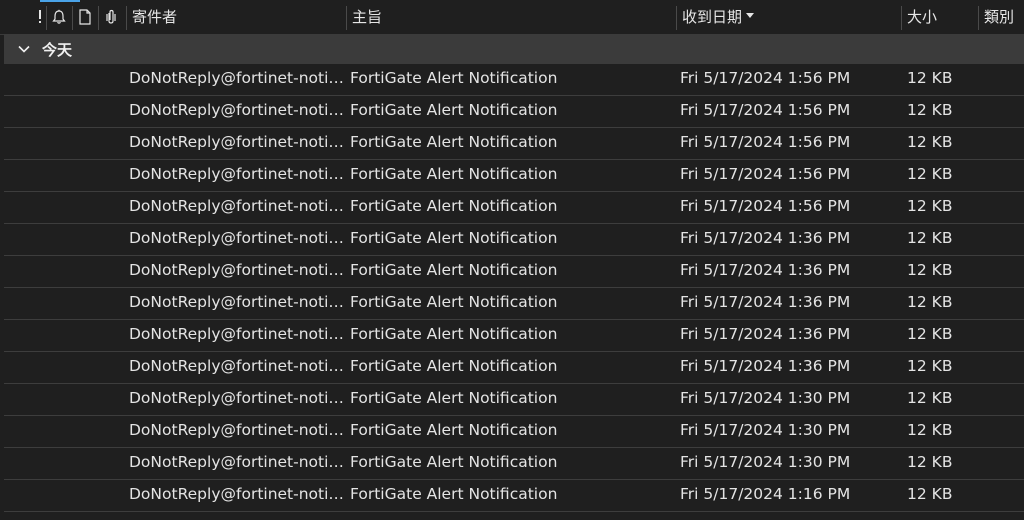  I want to click on column-header-received: 收到日期, so click(790, 17).